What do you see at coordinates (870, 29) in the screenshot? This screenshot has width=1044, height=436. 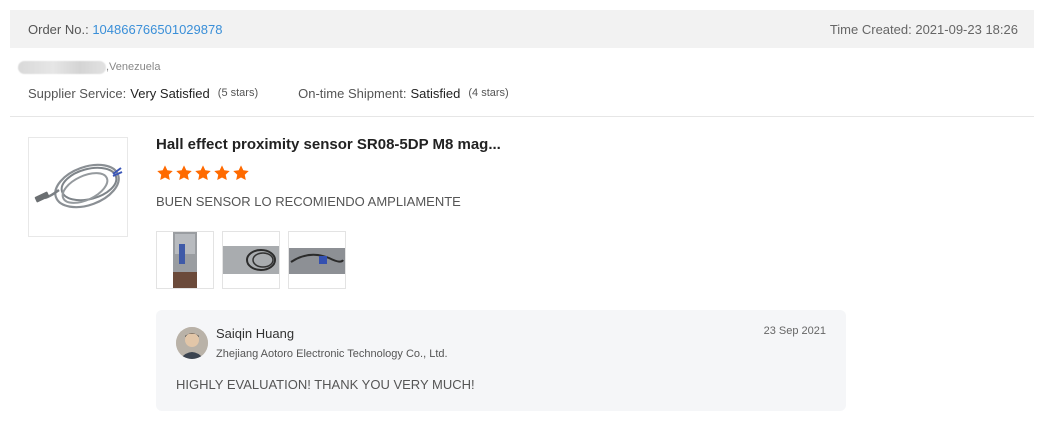 I see `time-created-label: Time Created:` at bounding box center [870, 29].